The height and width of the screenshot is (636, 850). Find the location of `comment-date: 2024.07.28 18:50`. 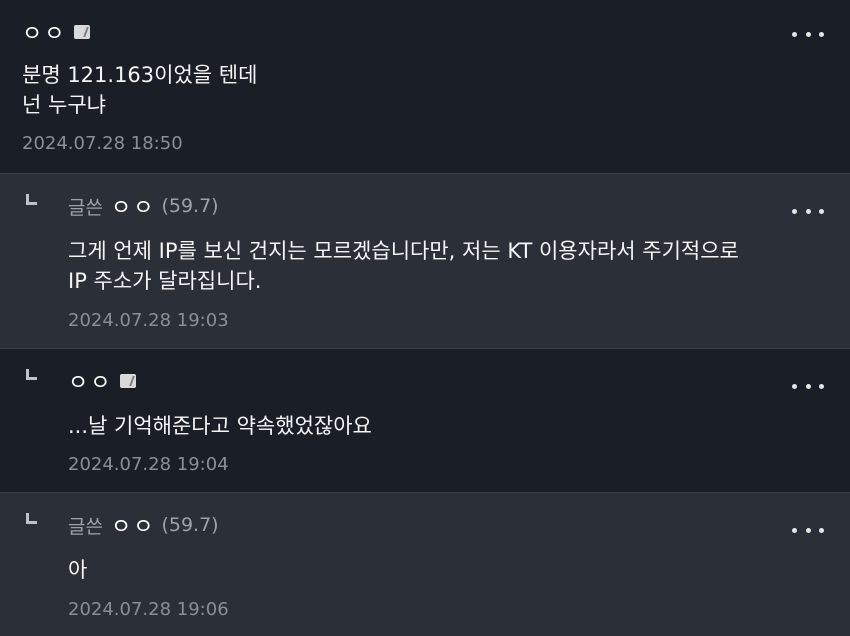

comment-date: 2024.07.28 18:50 is located at coordinates (102, 143).